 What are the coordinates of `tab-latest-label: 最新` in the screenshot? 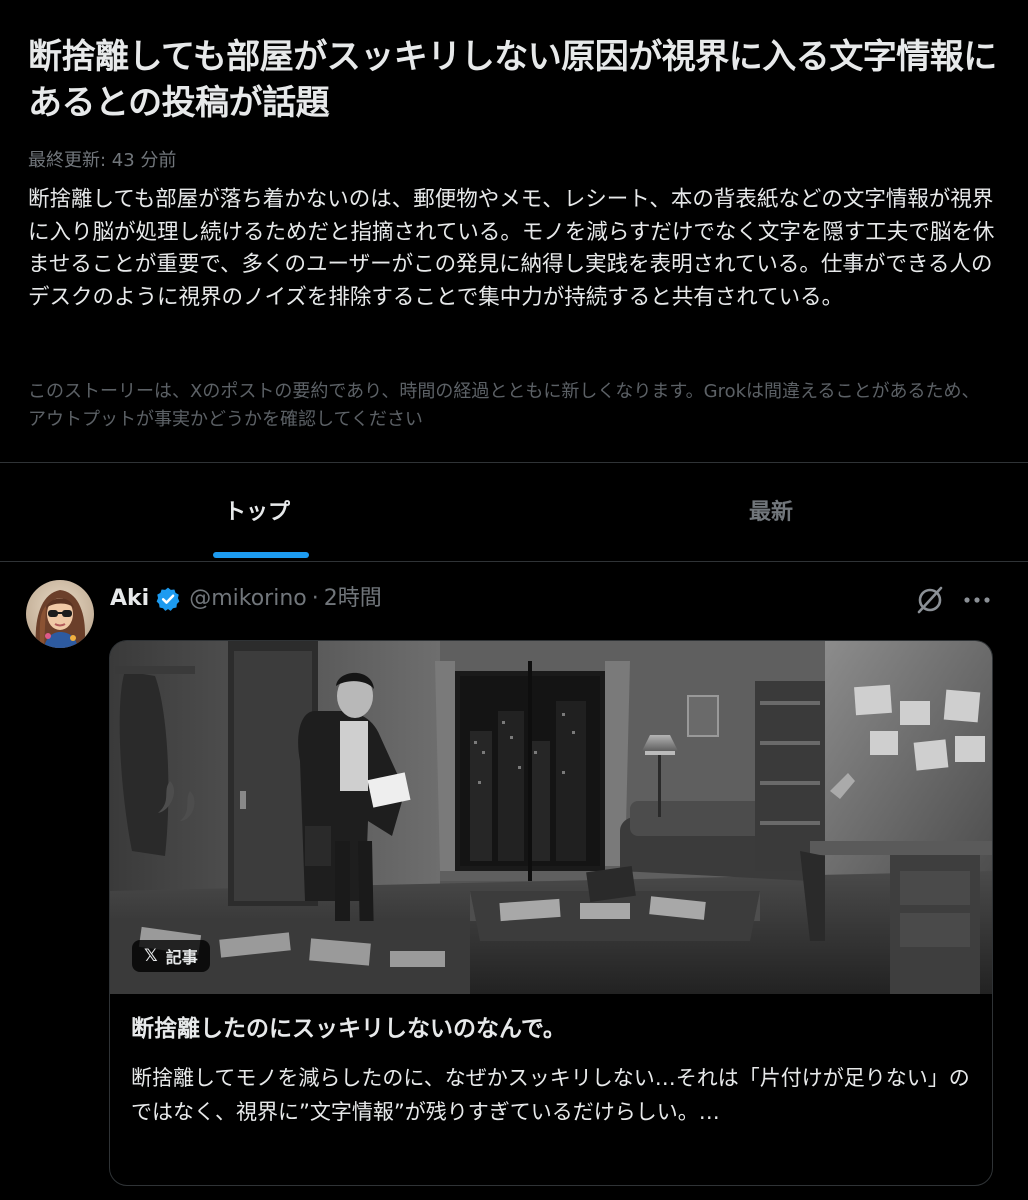 It's located at (770, 512).